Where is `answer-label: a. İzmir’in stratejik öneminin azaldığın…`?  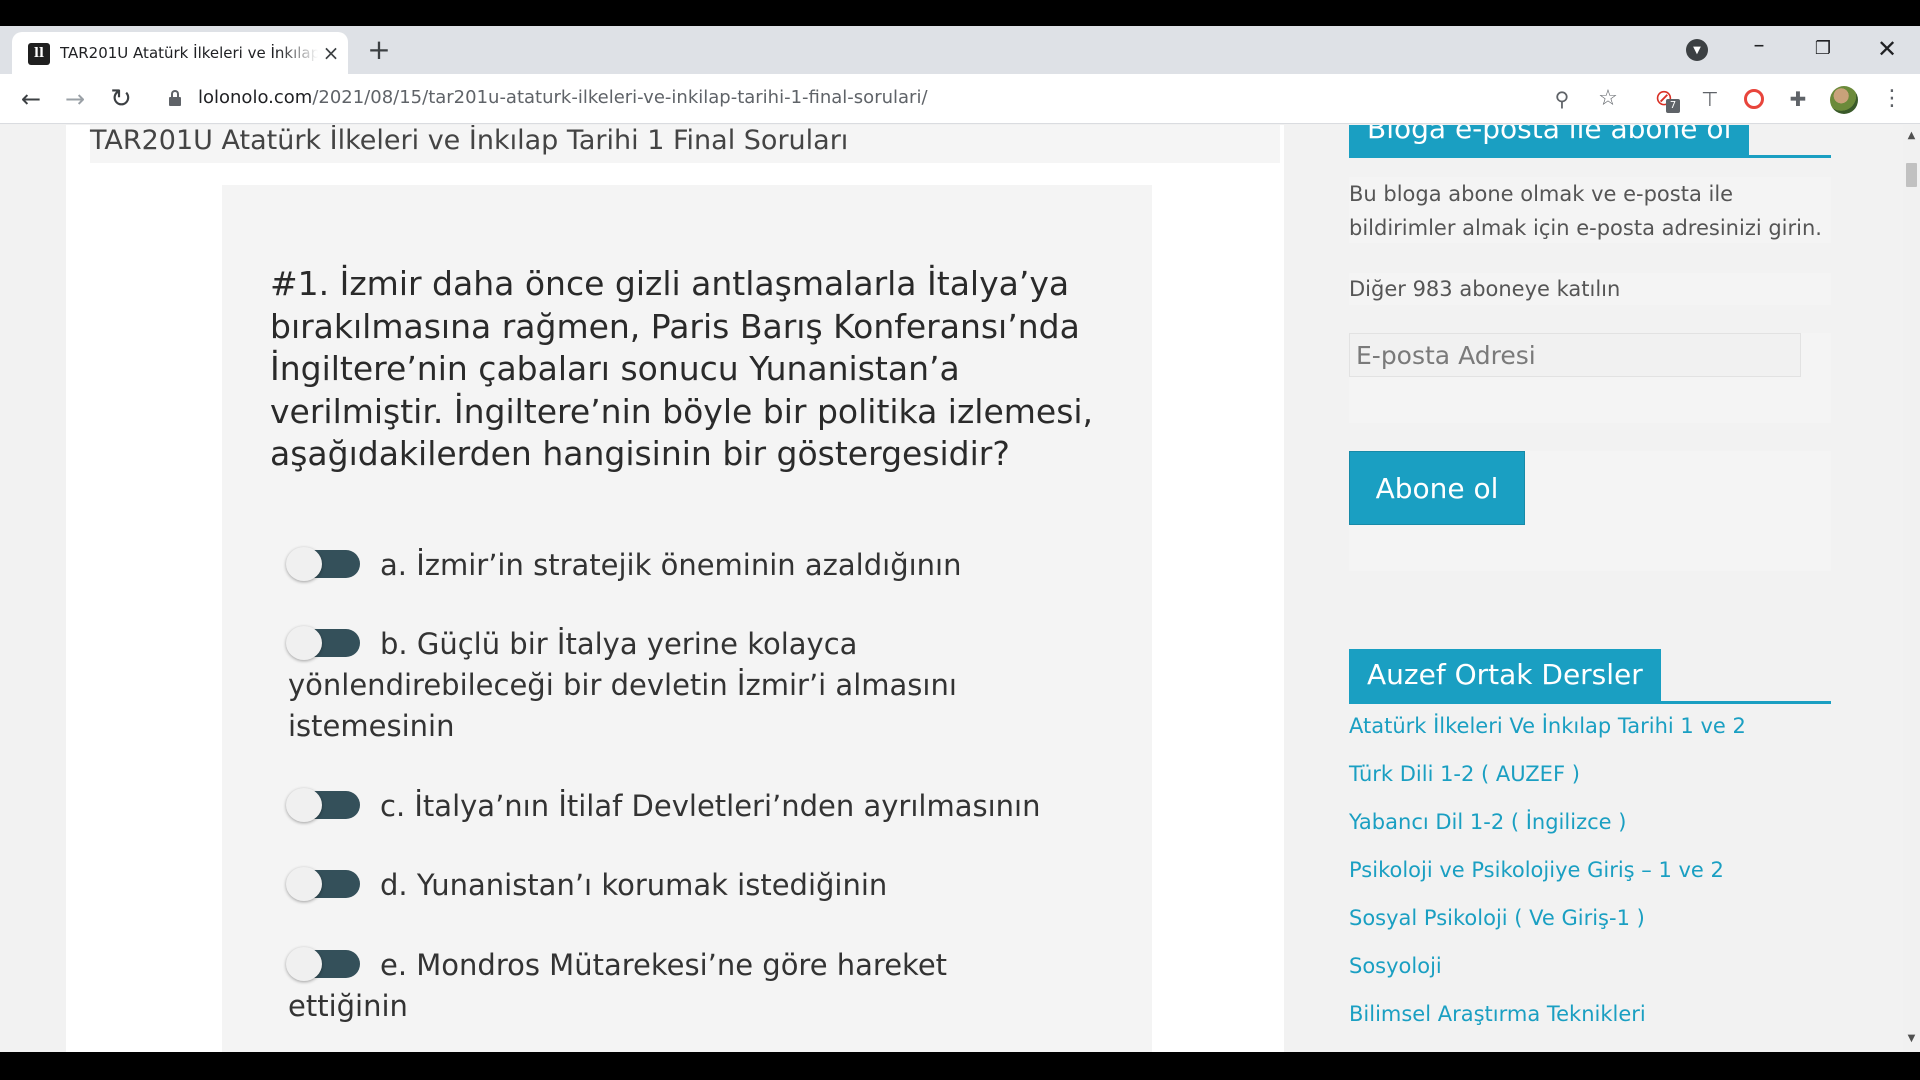
answer-label: a. İzmir’in stratejik öneminin azaldığın… is located at coordinates (671, 565).